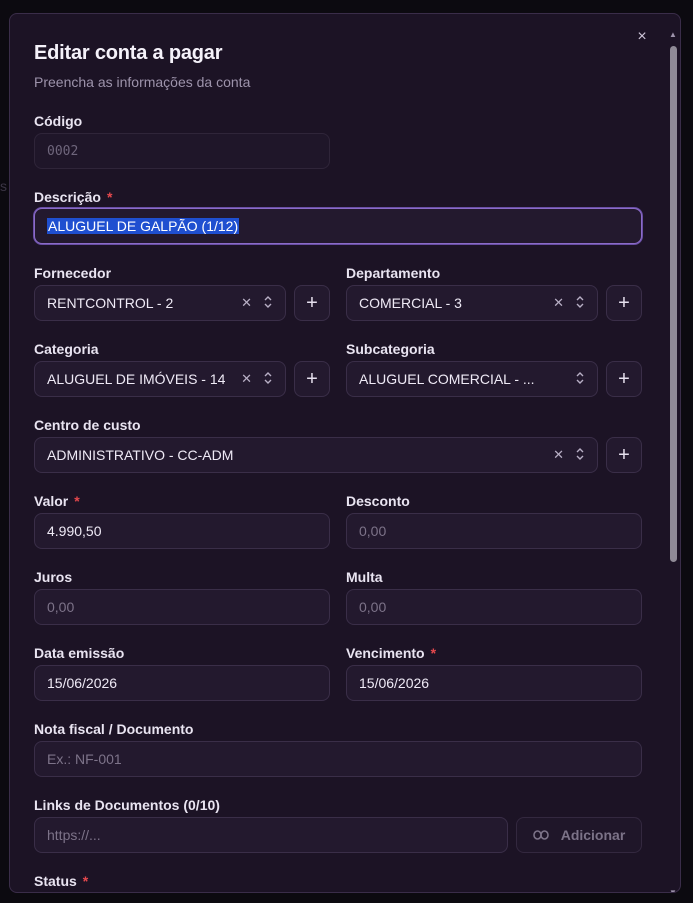  What do you see at coordinates (494, 607) in the screenshot?
I see `multa-input: 0,00` at bounding box center [494, 607].